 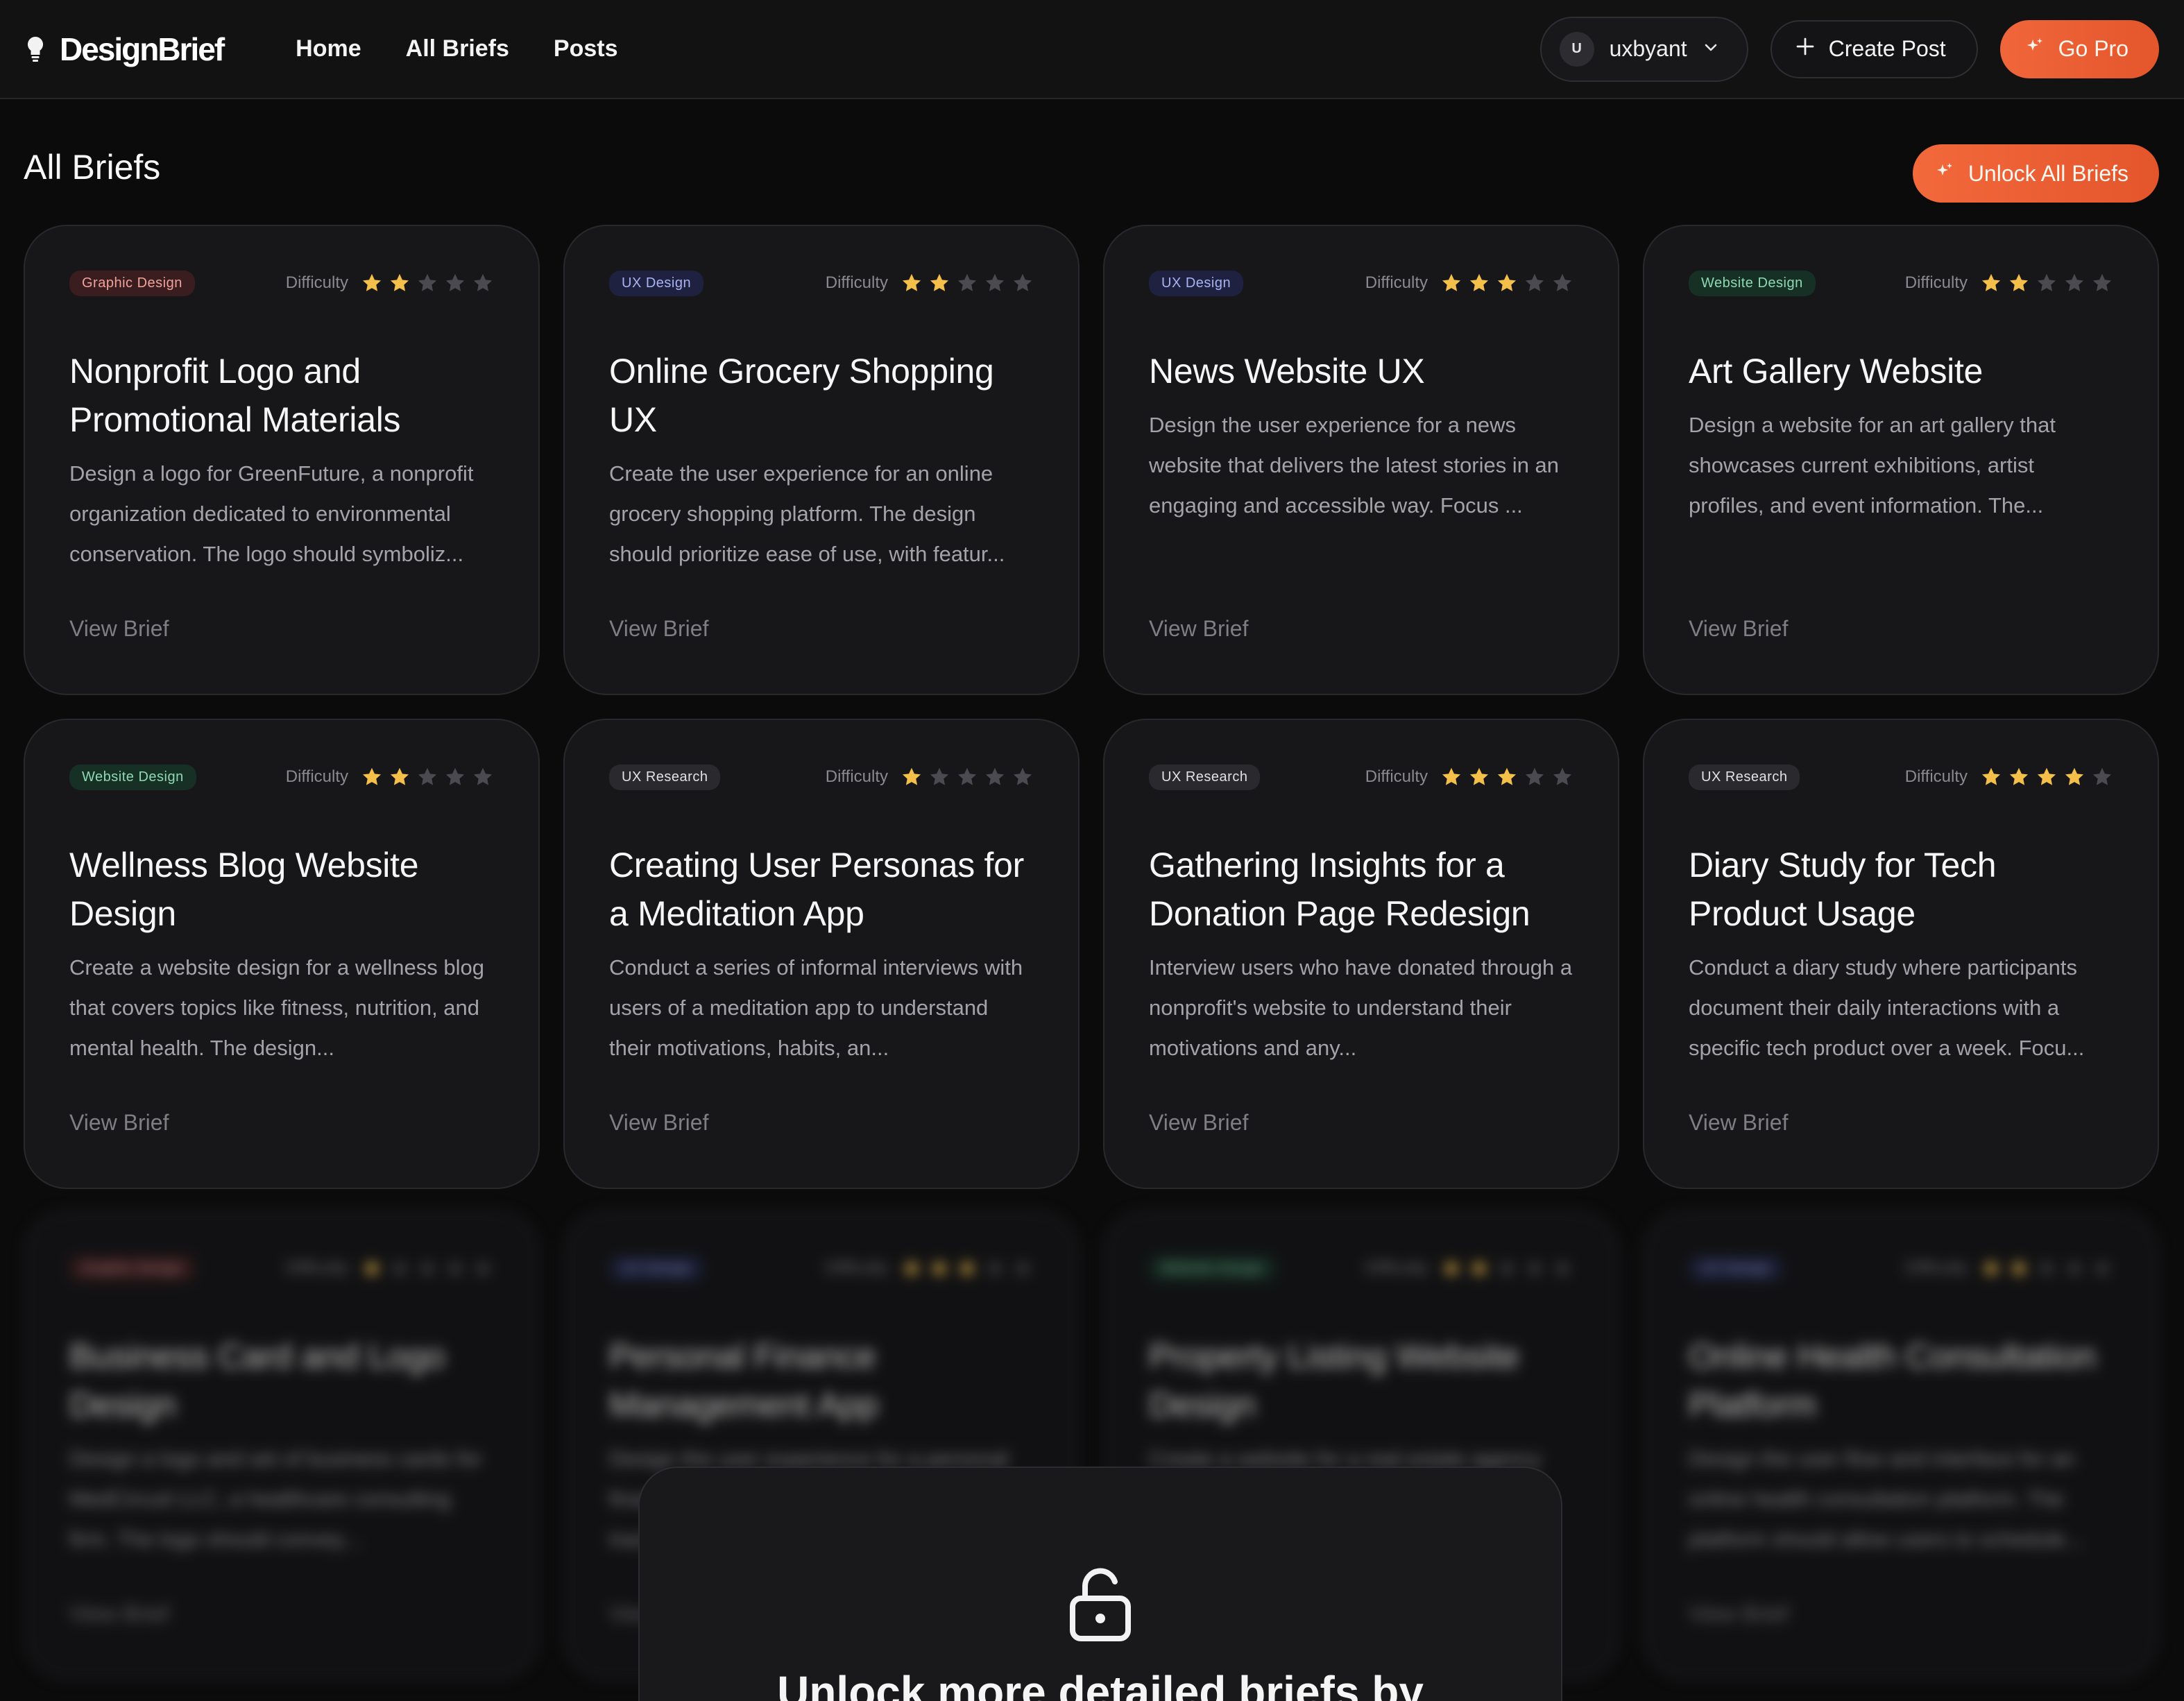 I want to click on unlock-panel: Unlock more detailed briefs by, so click(x=1100, y=1584).